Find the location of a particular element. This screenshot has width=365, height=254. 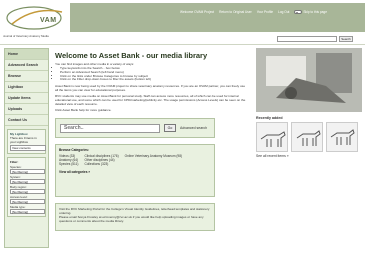

sidebar-item-contact-us: Contact Us is located at coordinates (26, 120).